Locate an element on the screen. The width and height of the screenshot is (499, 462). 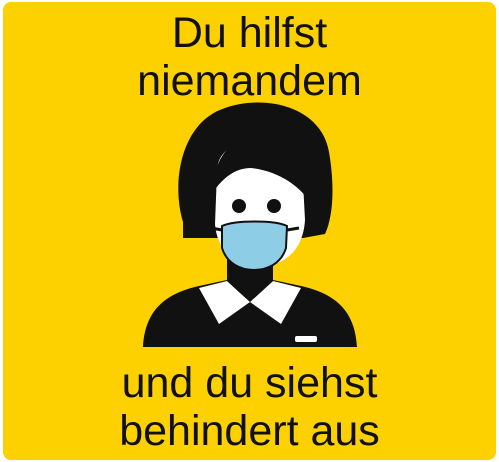
mask-shape is located at coordinates (255, 246).